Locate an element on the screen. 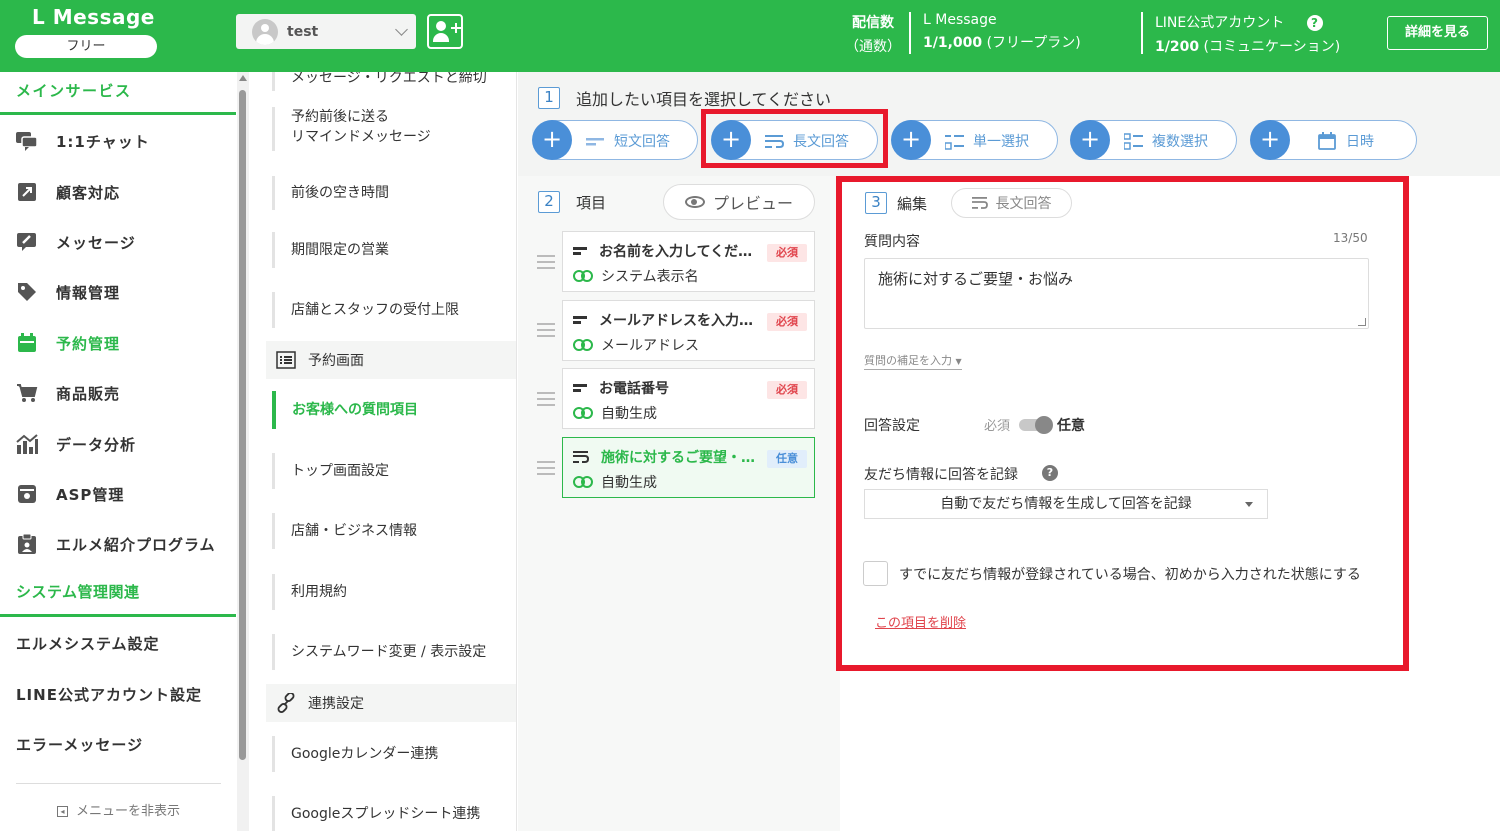 The image size is (1500, 831). sidebar-item-error-messages: エラーメッセージ is located at coordinates (79, 744).